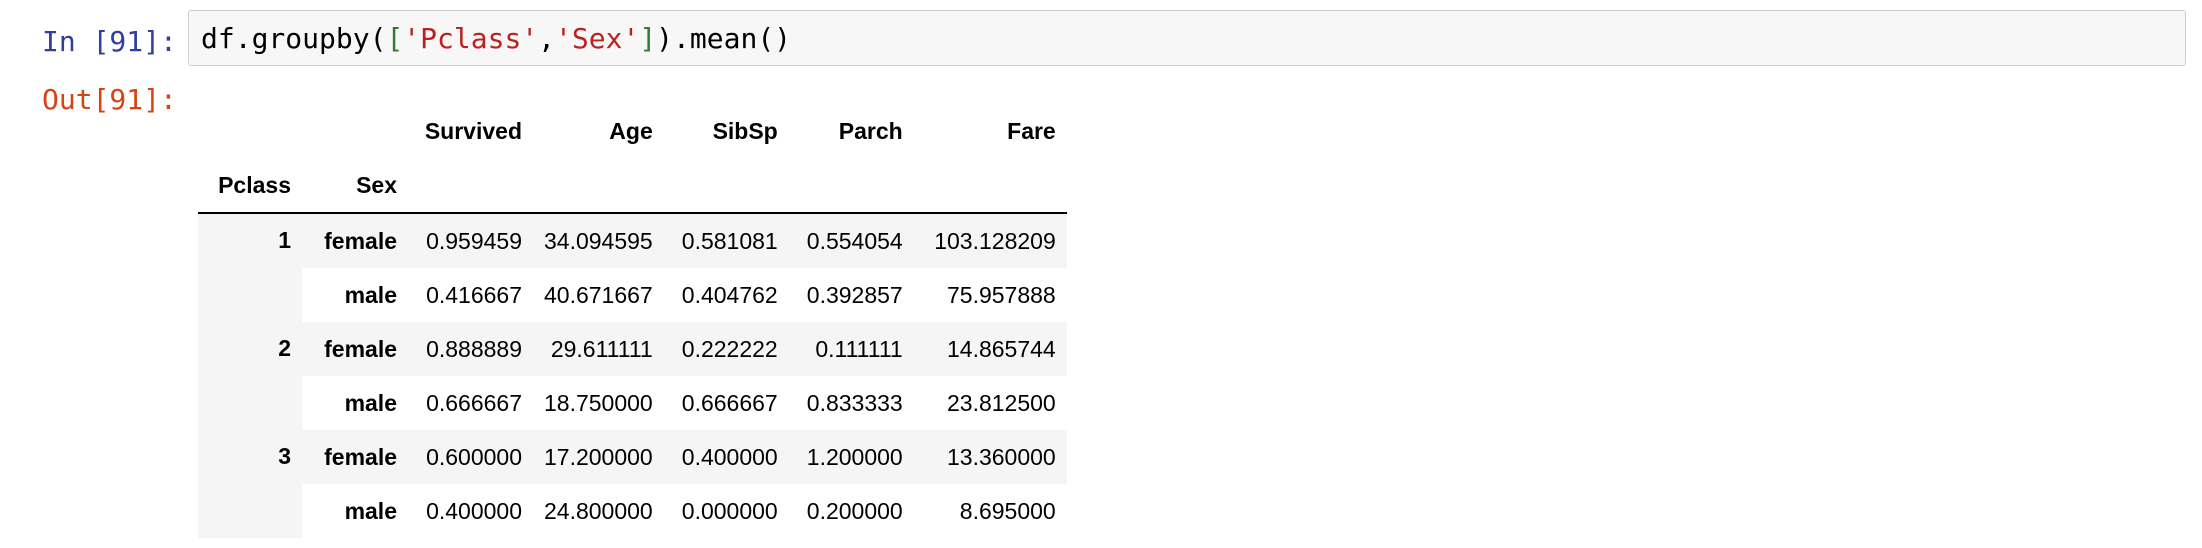 The height and width of the screenshot is (548, 2202). I want to click on code-token: ,, so click(547, 38).